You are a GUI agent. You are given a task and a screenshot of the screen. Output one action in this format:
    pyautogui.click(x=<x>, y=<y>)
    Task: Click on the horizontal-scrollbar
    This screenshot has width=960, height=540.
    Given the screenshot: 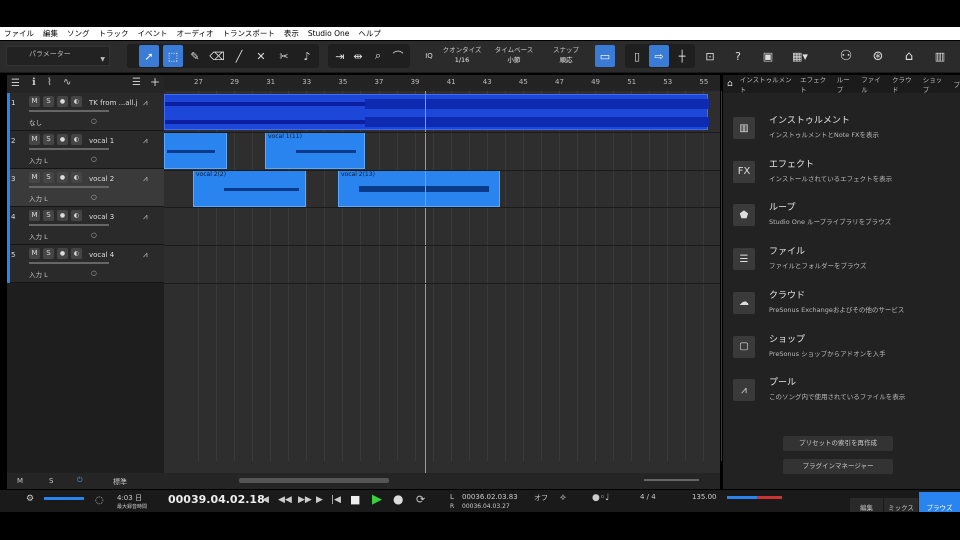 What is the action you would take?
    pyautogui.click(x=442, y=481)
    